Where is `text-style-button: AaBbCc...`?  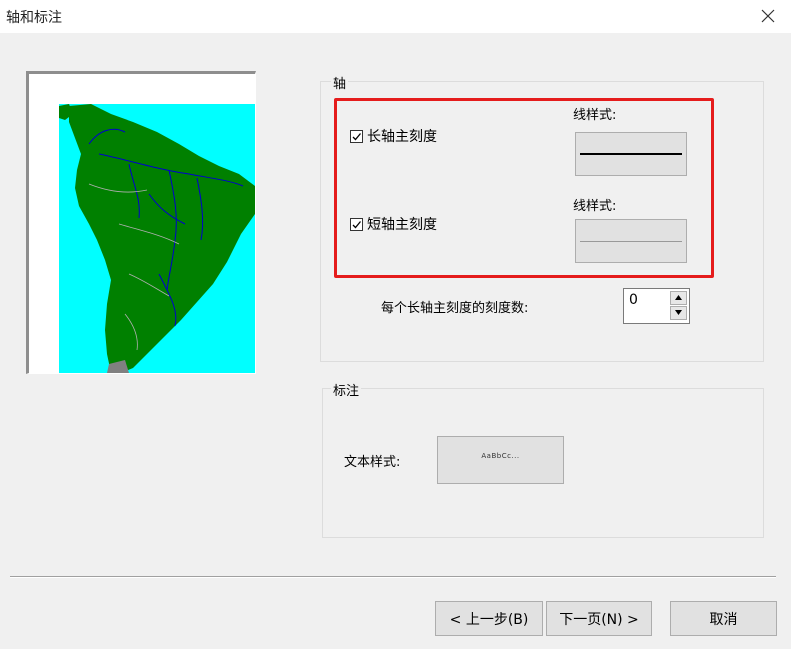
text-style-button: AaBbCc... is located at coordinates (500, 460).